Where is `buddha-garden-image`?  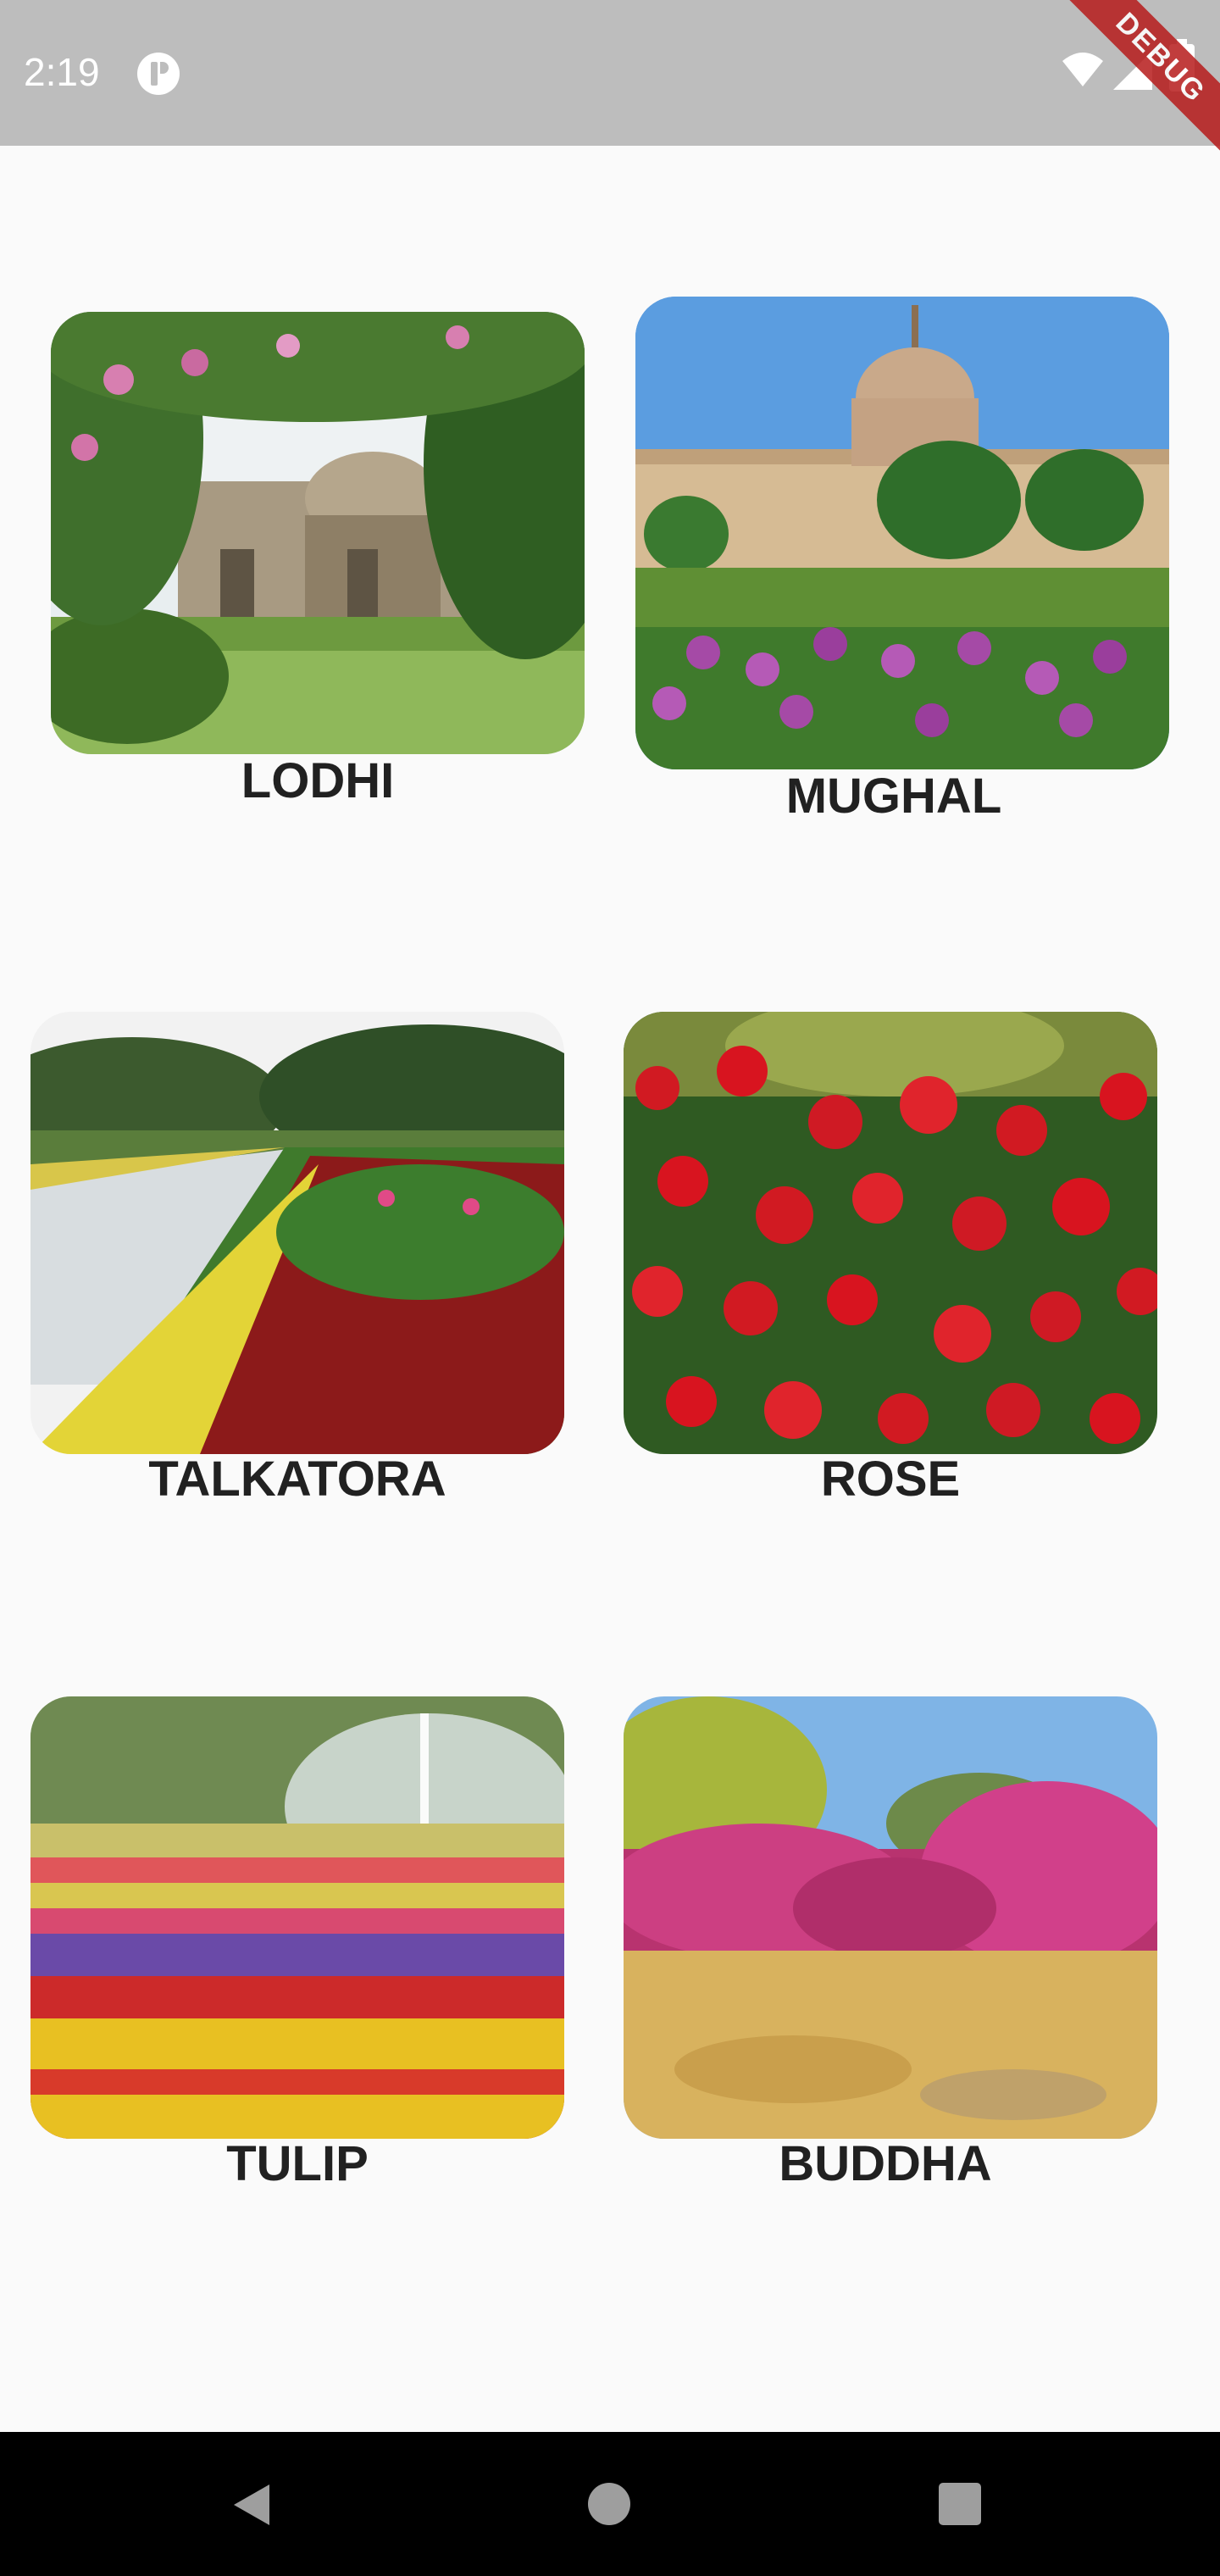 buddha-garden-image is located at coordinates (890, 1917).